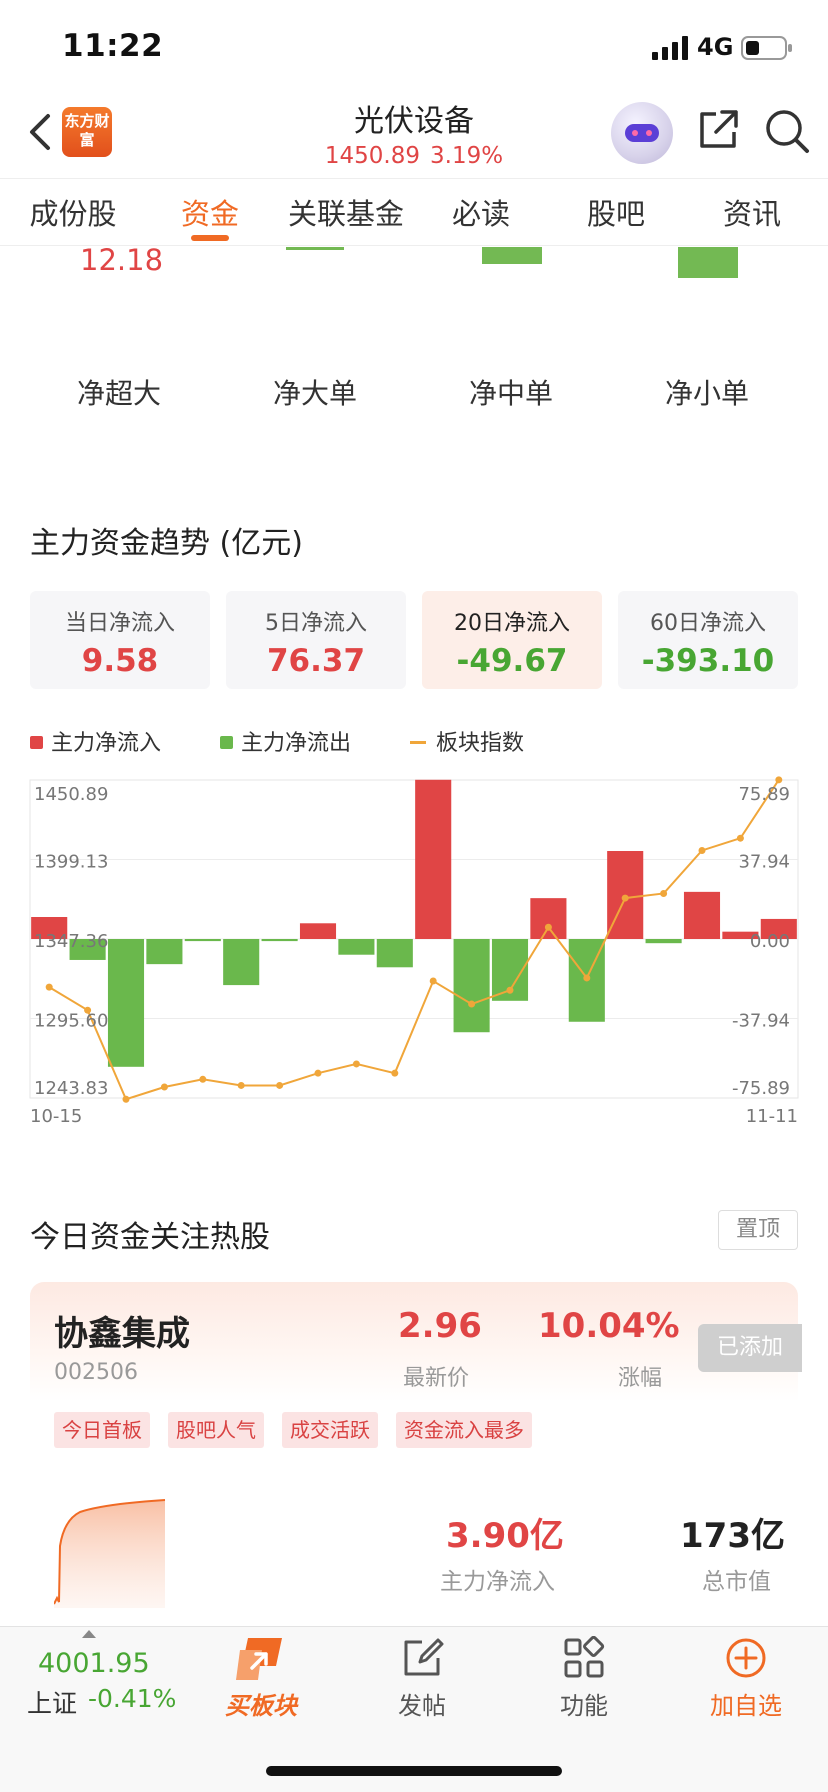 The image size is (828, 1792). I want to click on right-axis-tick: 0.00, so click(770, 941).